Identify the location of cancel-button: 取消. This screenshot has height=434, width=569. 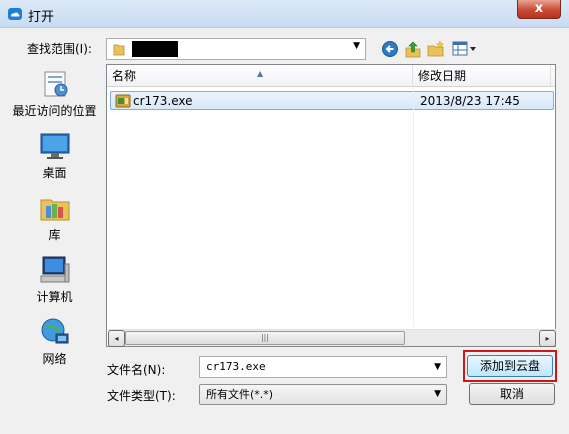
(512, 394).